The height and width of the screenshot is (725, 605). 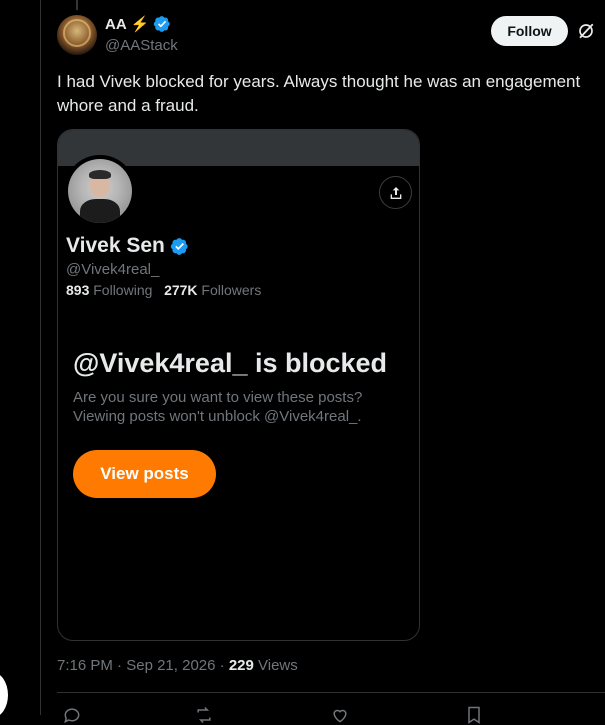 I want to click on author-avatar, so click(x=77, y=35).